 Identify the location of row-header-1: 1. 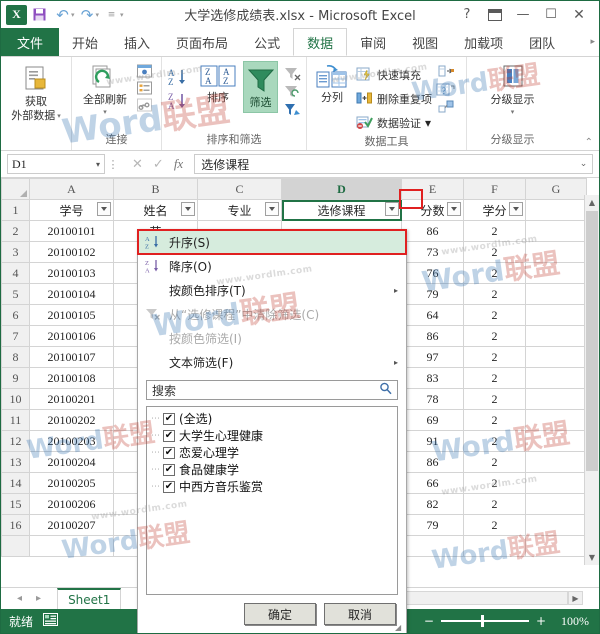
(15, 210).